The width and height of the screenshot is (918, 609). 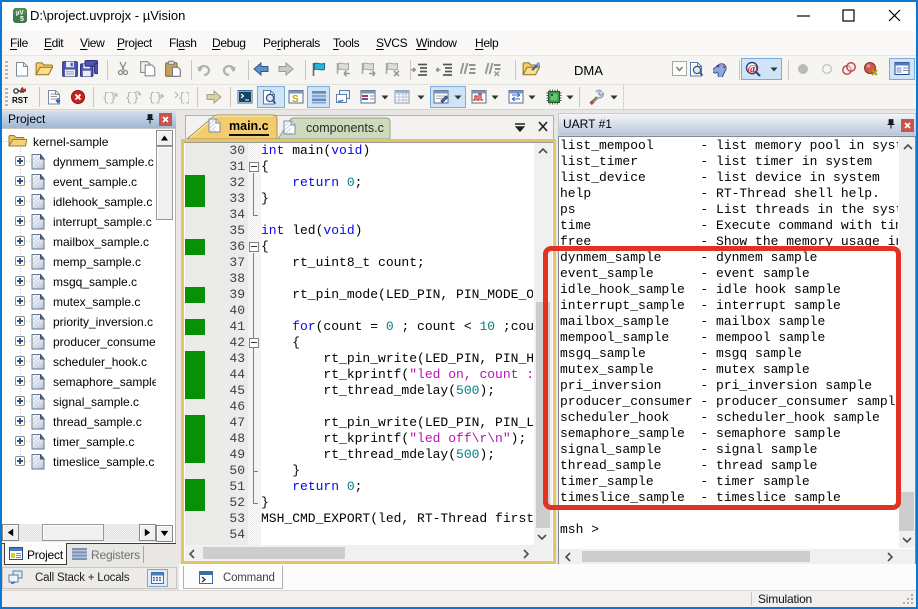 I want to click on svg-text: RST, so click(x=20, y=99).